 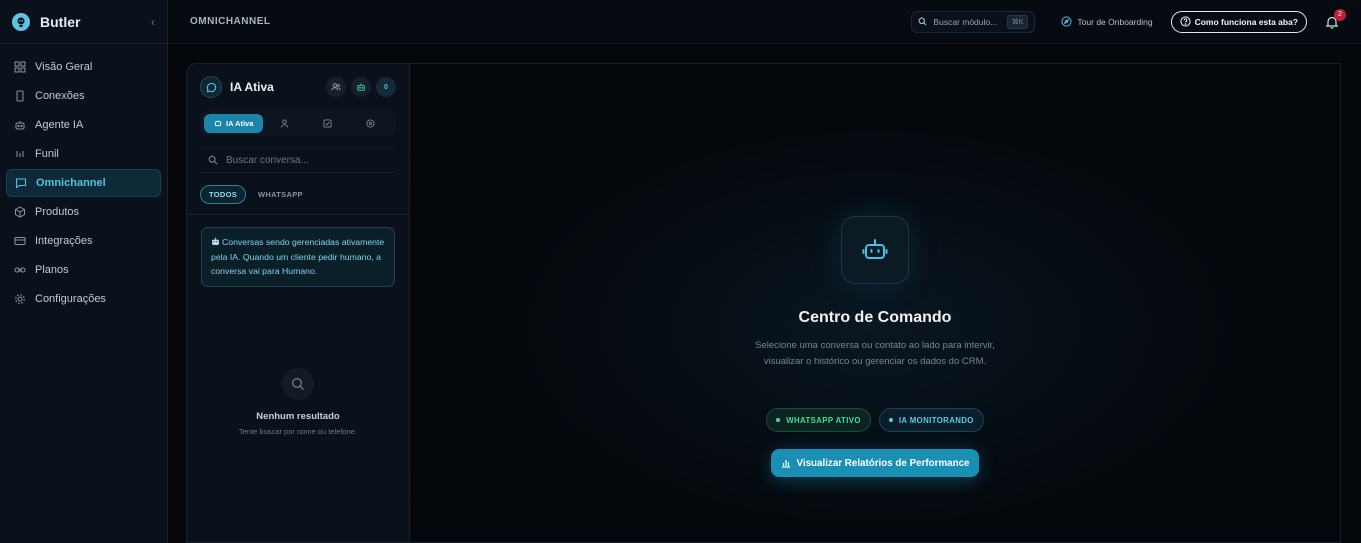 What do you see at coordinates (875, 420) in the screenshot?
I see `status-pills: WHATSAPP ATIVO IA MONITORANDO` at bounding box center [875, 420].